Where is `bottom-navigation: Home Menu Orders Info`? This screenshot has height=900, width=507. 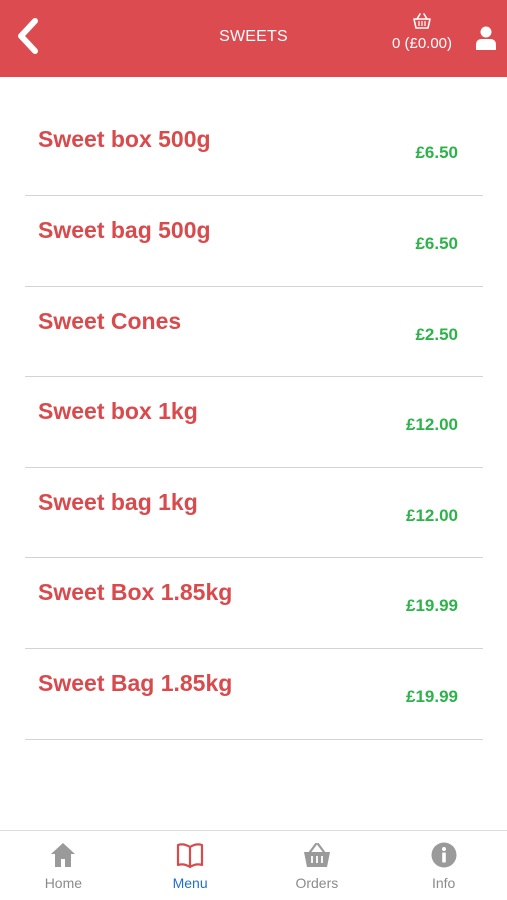 bottom-navigation: Home Menu Orders Info is located at coordinates (253, 865).